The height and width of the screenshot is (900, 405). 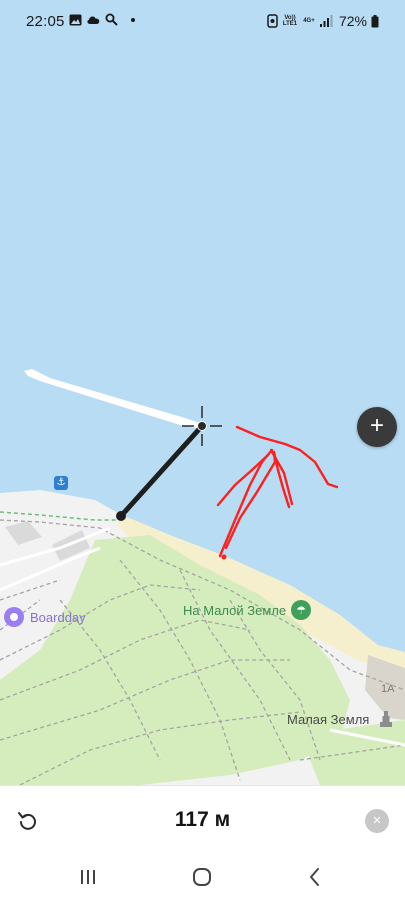 I want to click on cloud-icon, so click(x=93, y=20).